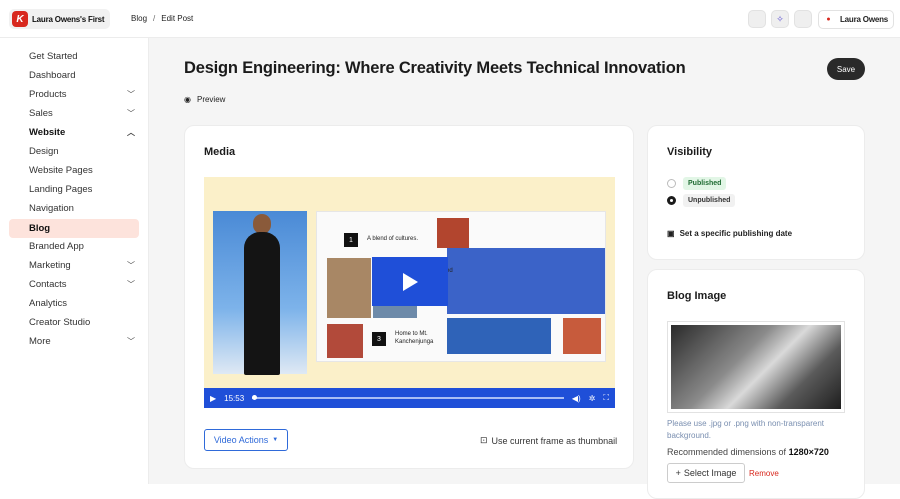 Image resolution: width=900 pixels, height=499 pixels. Describe the element at coordinates (246, 440) in the screenshot. I see `video-actions-button: Video Actions ▼` at that location.